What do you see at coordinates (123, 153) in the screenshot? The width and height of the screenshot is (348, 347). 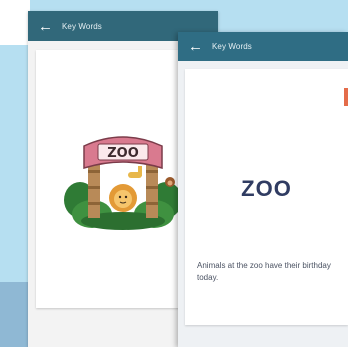 I see `zoo-sign-text: ZOO` at bounding box center [123, 153].